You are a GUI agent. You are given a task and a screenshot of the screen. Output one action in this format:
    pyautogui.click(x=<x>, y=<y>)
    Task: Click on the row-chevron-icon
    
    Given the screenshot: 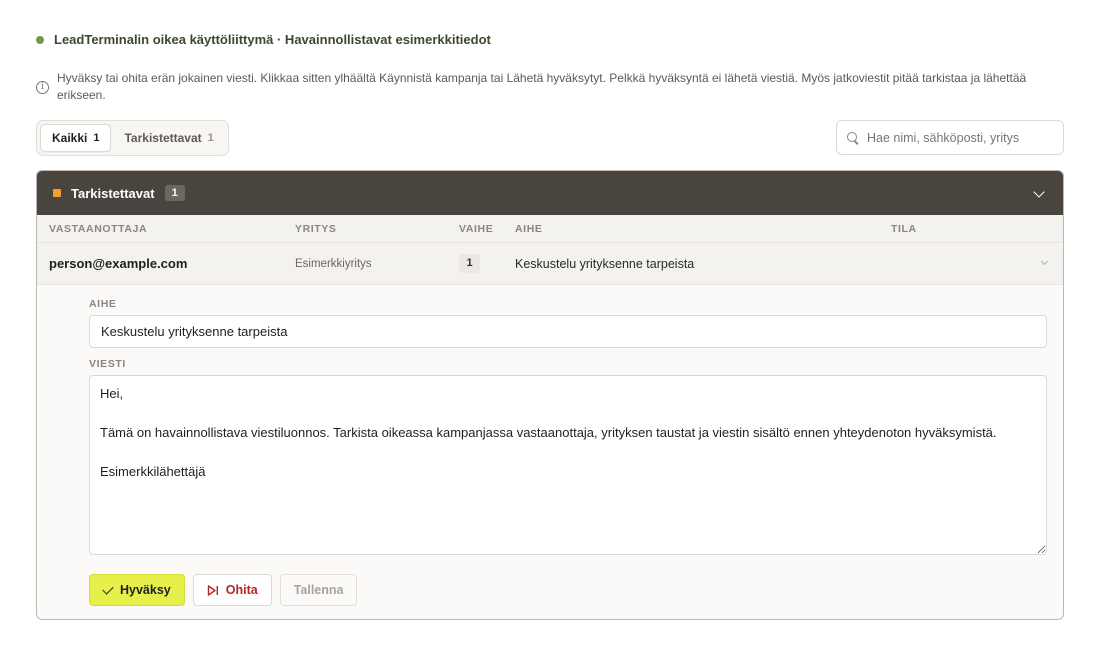 What is the action you would take?
    pyautogui.click(x=1044, y=261)
    